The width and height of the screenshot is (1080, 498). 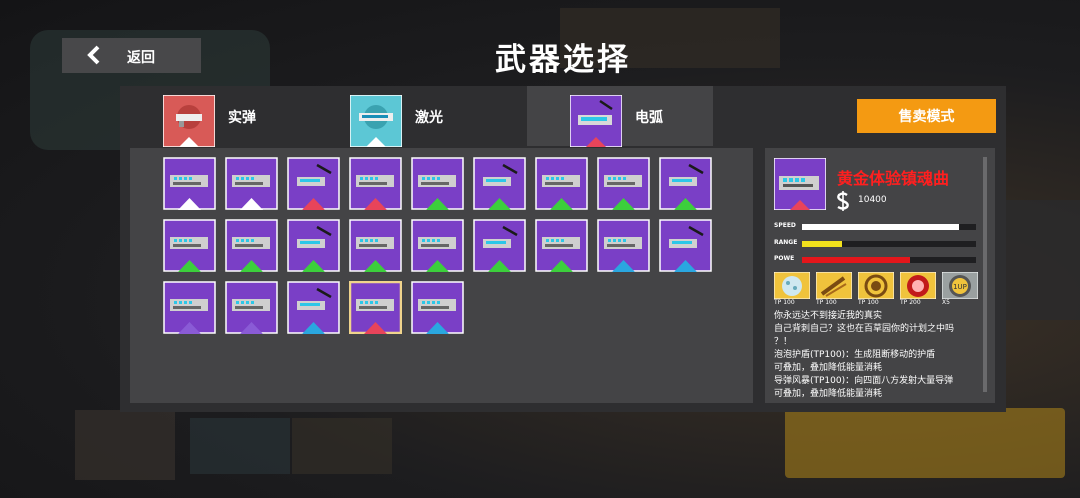 I want to click on description-line: 你永远达不到接近我的真实, so click(x=828, y=316).